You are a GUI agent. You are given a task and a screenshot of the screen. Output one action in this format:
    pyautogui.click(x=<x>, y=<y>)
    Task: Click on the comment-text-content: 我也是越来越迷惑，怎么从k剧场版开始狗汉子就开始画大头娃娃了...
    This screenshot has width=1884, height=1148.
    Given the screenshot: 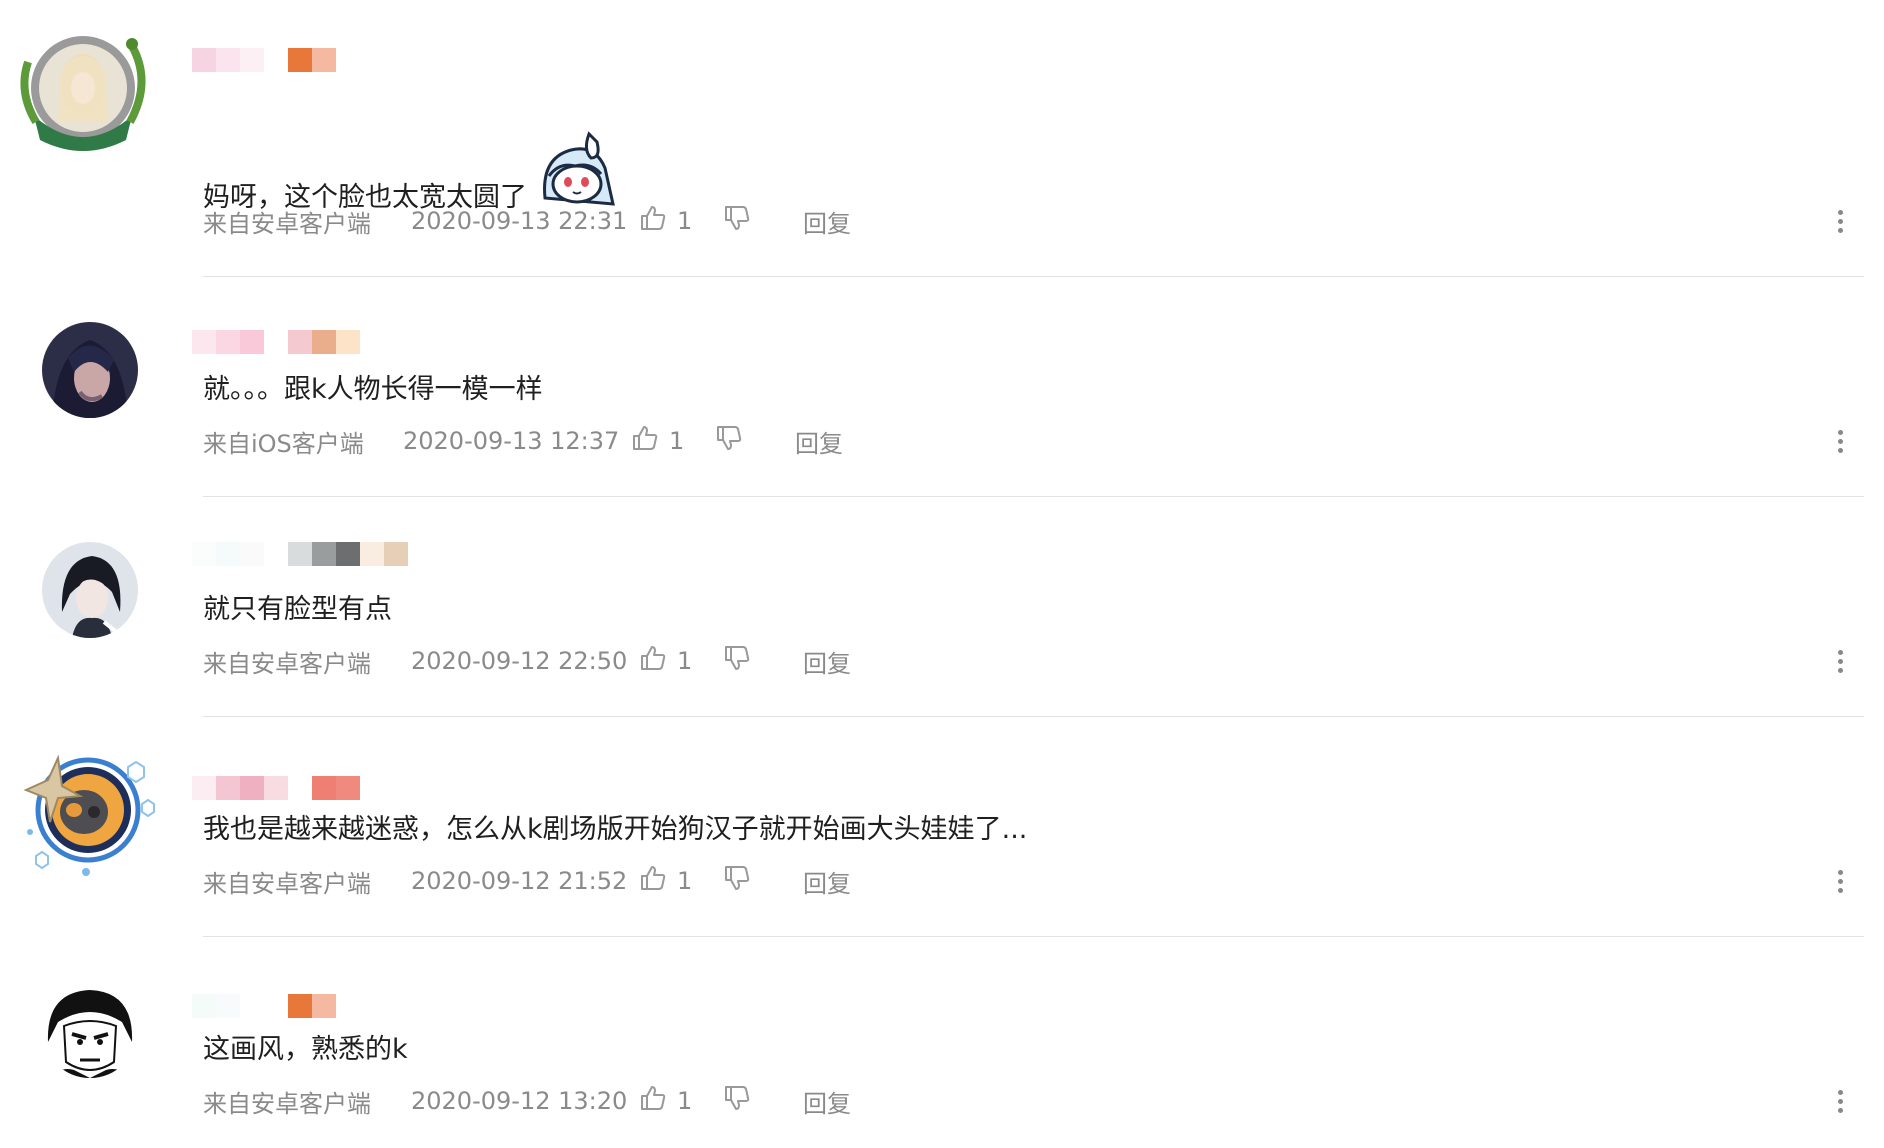 What is the action you would take?
    pyautogui.click(x=615, y=829)
    